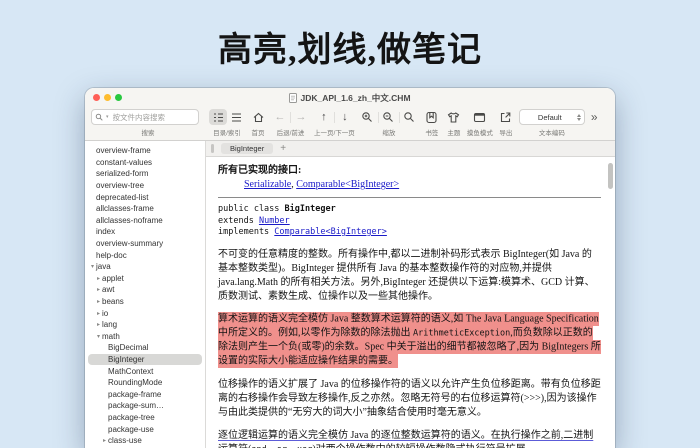 The height and width of the screenshot is (448, 700). What do you see at coordinates (422, 185) in the screenshot?
I see `implemented-interfaces-links: Serializable, Comparable<BigInteger>` at bounding box center [422, 185].